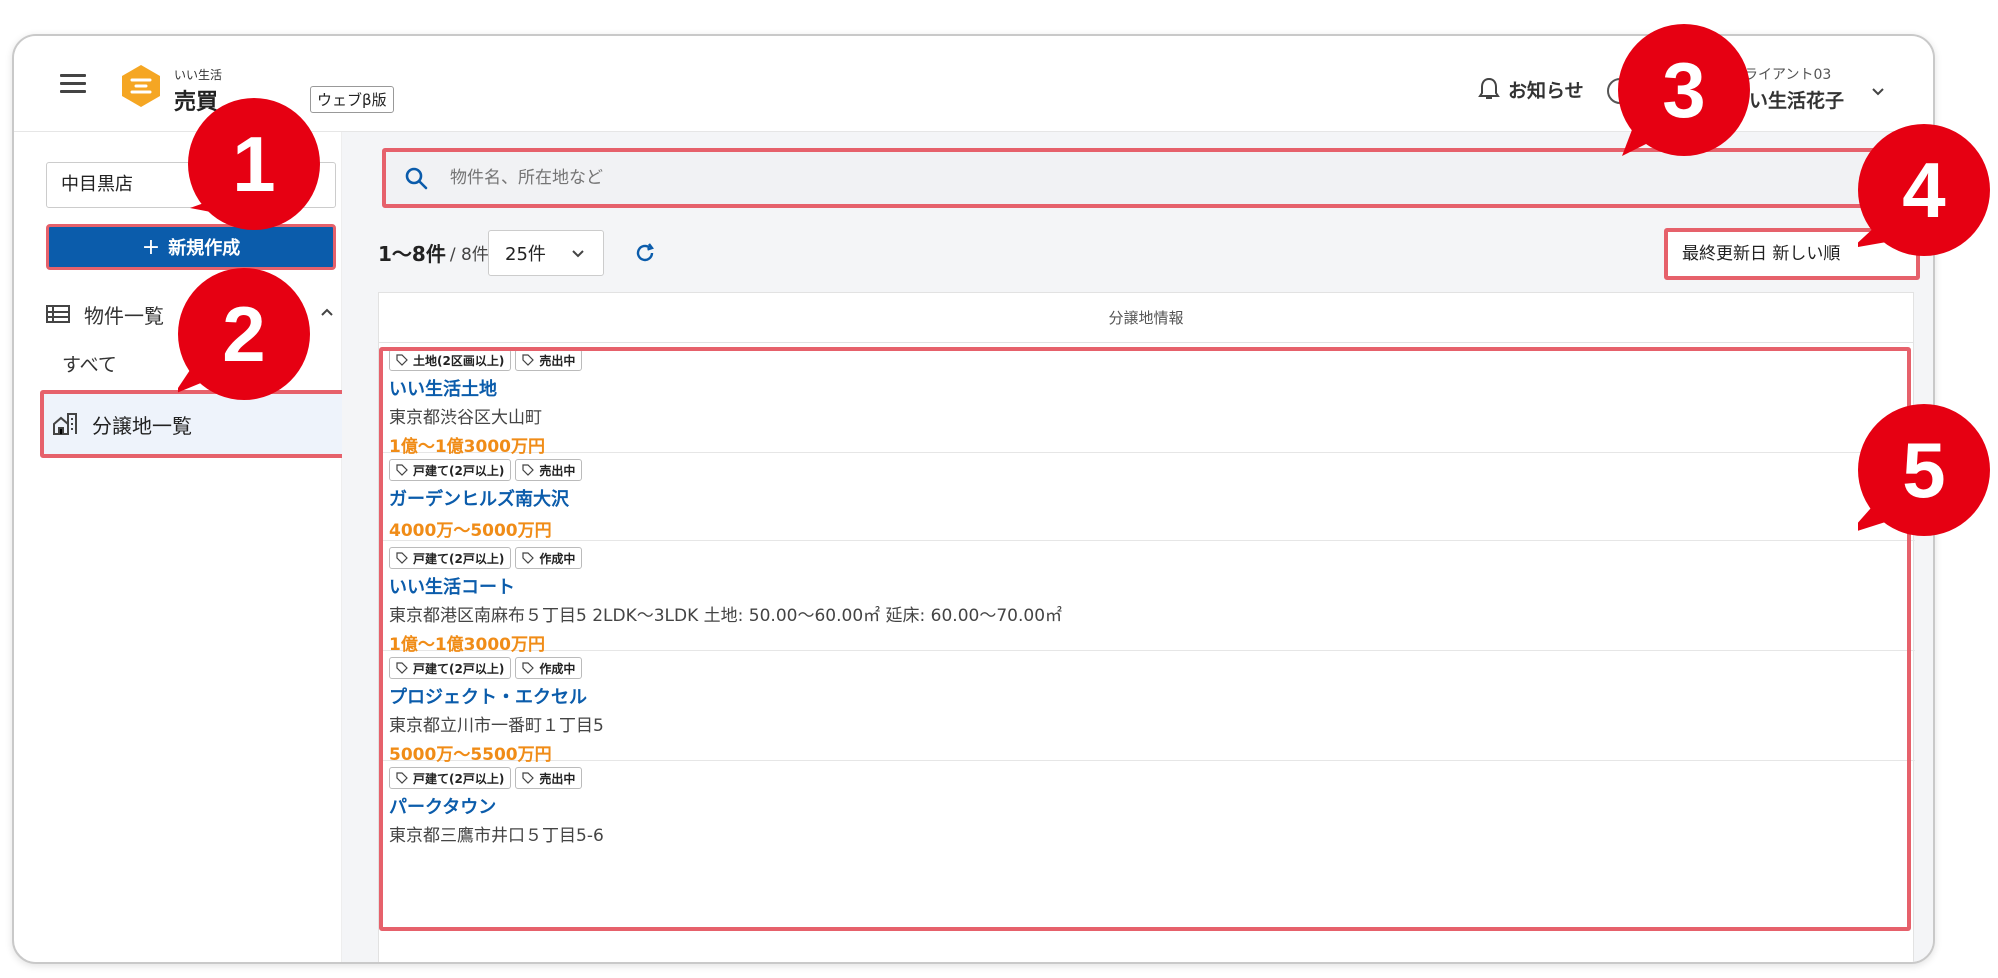  I want to click on store-select: 中目黒店, so click(191, 185).